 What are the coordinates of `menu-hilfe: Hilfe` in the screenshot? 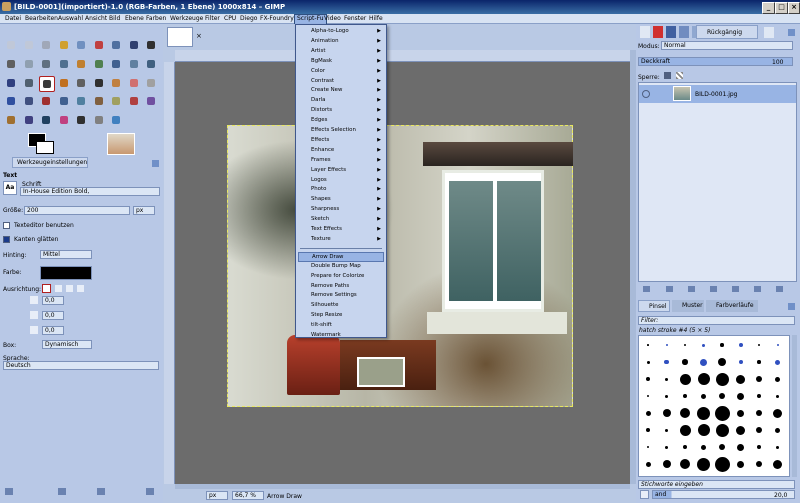 It's located at (376, 19).